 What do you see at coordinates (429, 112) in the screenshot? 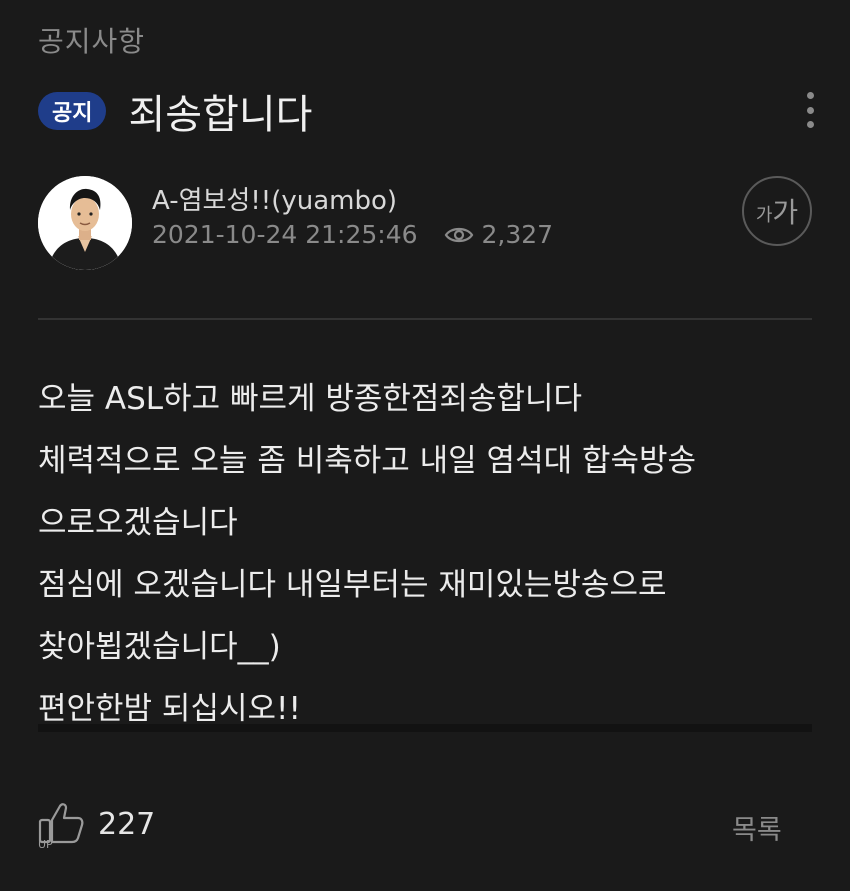
I see `post-title-row: 공지 죄송합니다` at bounding box center [429, 112].